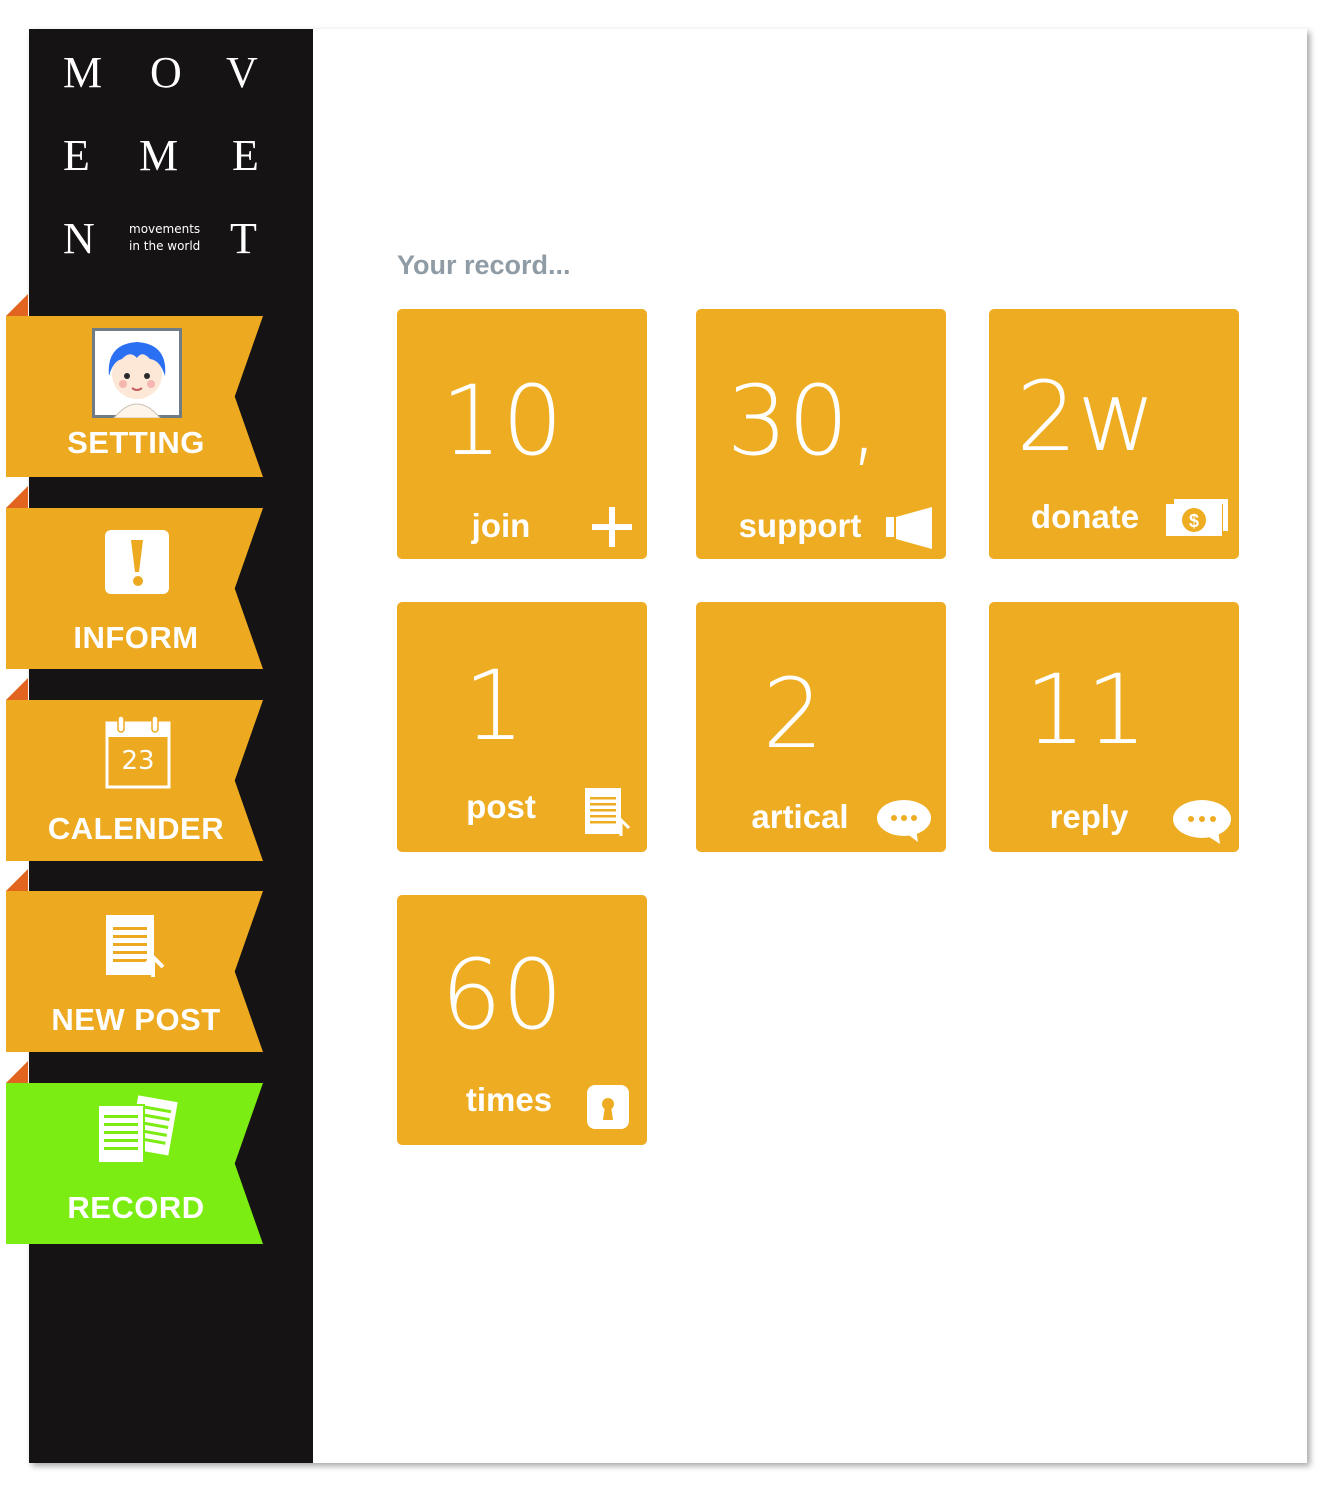 This screenshot has width=1338, height=1495. I want to click on record-label: reply, so click(1089, 816).